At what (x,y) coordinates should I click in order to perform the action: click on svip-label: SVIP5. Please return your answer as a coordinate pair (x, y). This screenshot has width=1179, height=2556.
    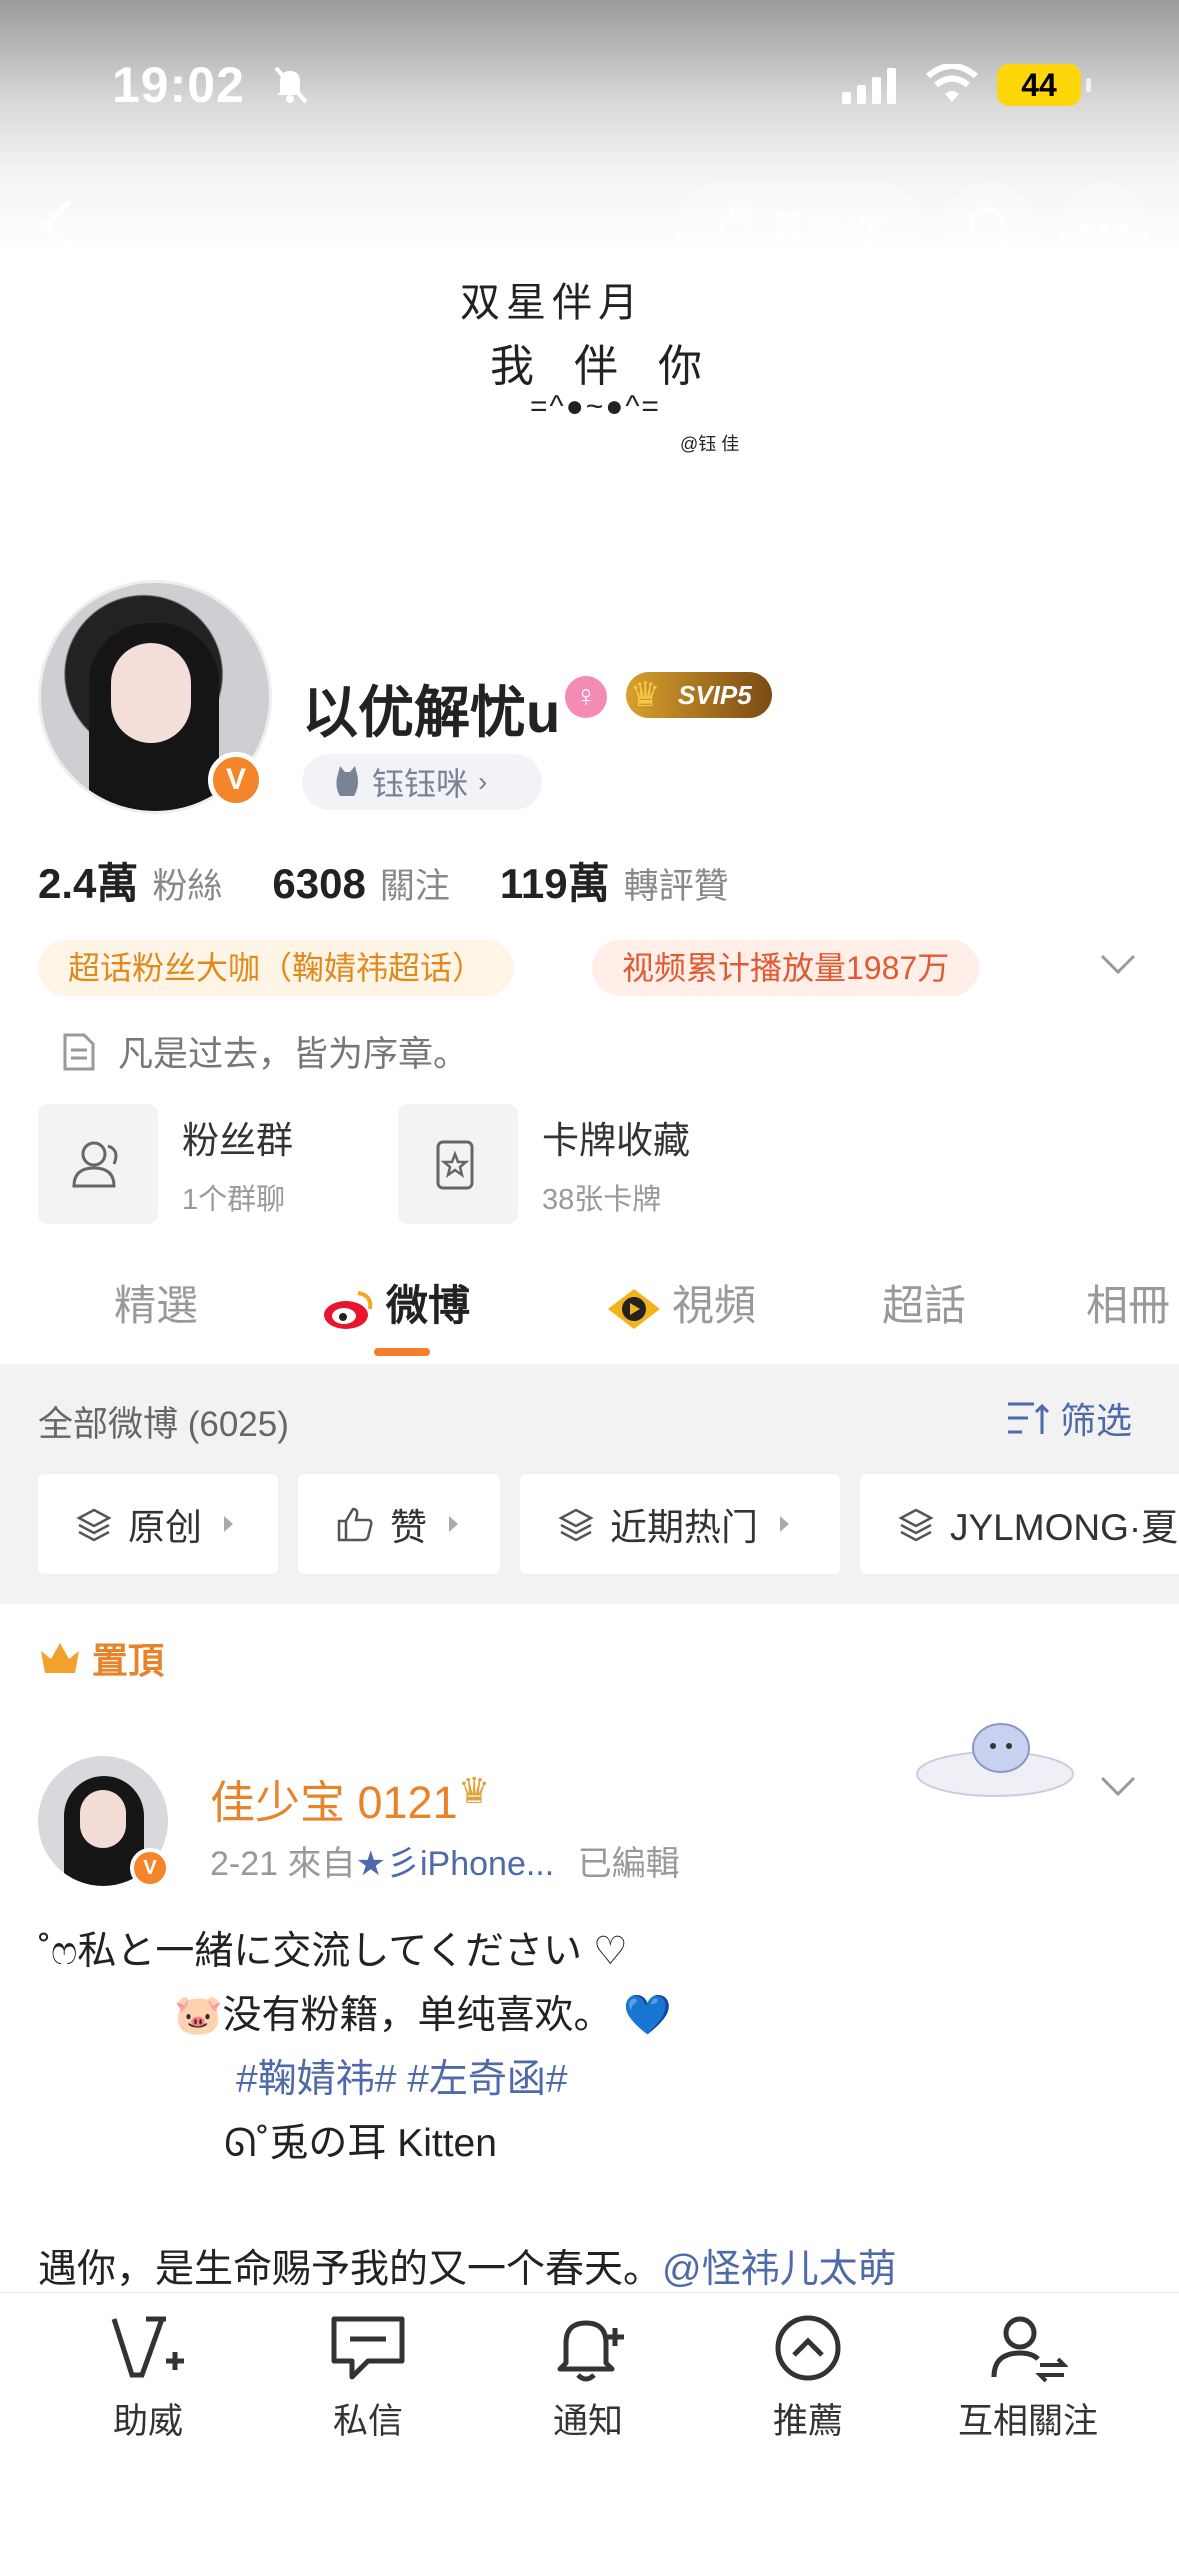
    Looking at the image, I should click on (715, 695).